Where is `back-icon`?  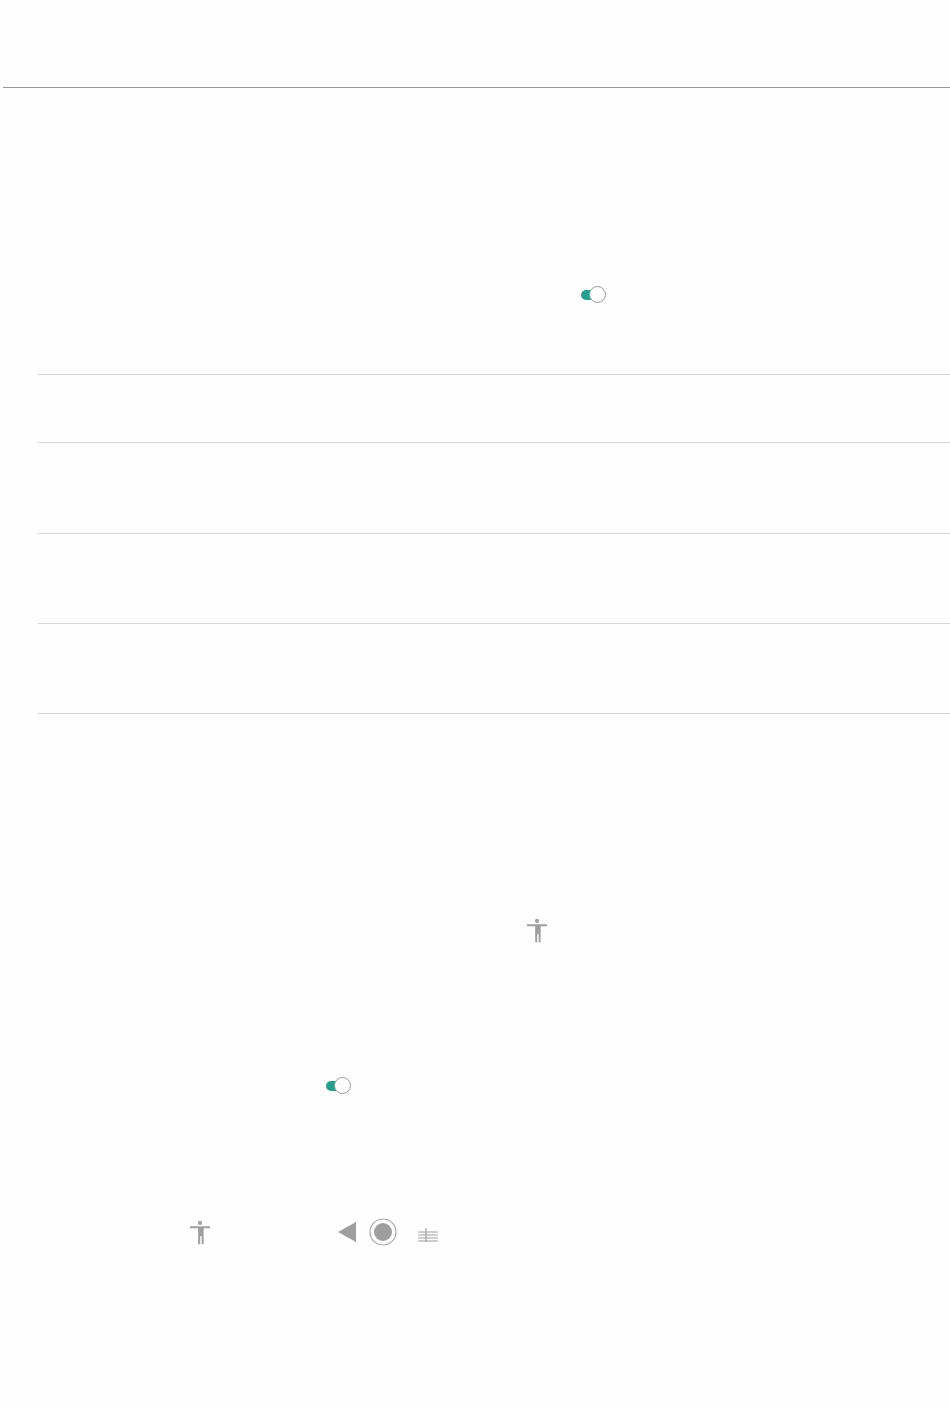 back-icon is located at coordinates (347, 1232).